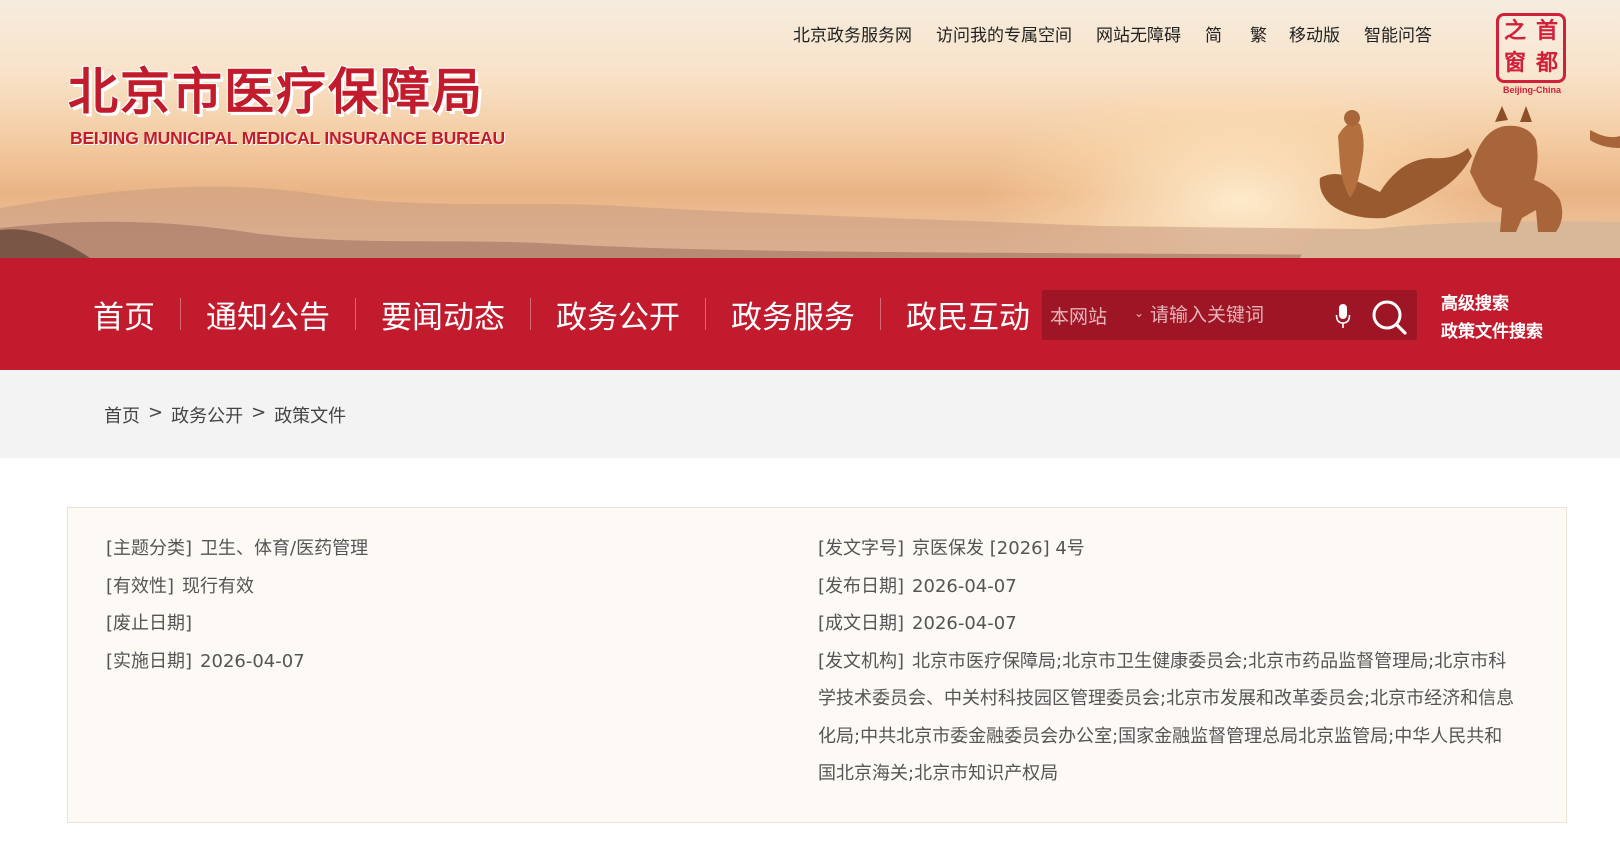  I want to click on link-accessibility: 网站无障碍, so click(1138, 33).